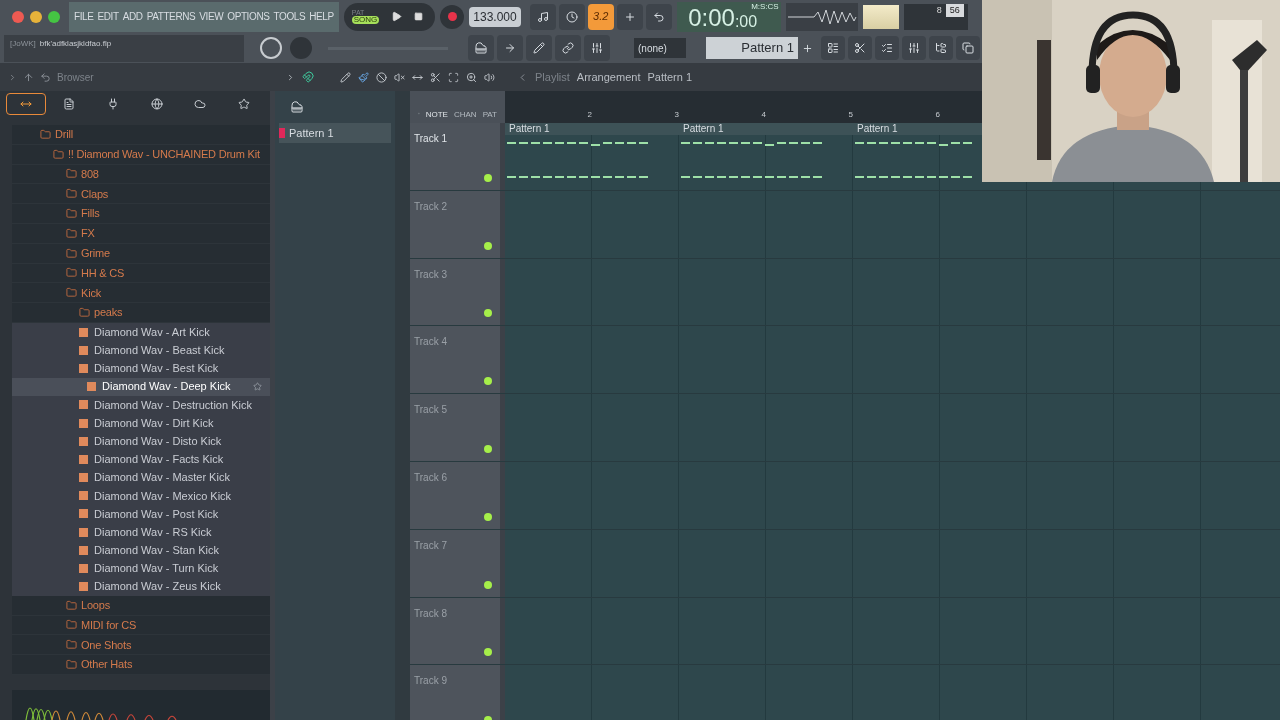 This screenshot has height=720, width=1280. Describe the element at coordinates (571, 16) in the screenshot. I see `countdown-button` at that location.